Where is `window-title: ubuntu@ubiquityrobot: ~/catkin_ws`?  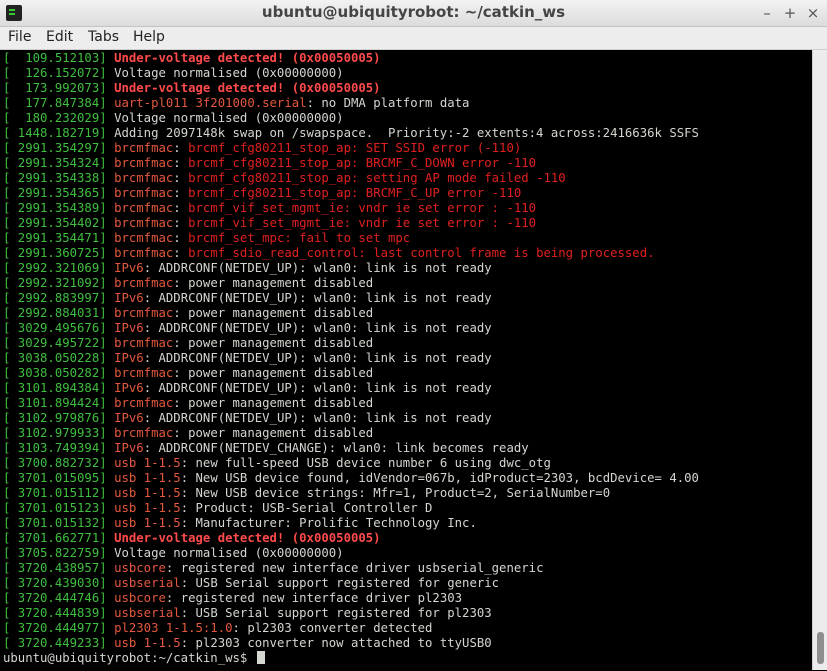
window-title: ubuntu@ubiquityrobot: ~/catkin_ws is located at coordinates (413, 12).